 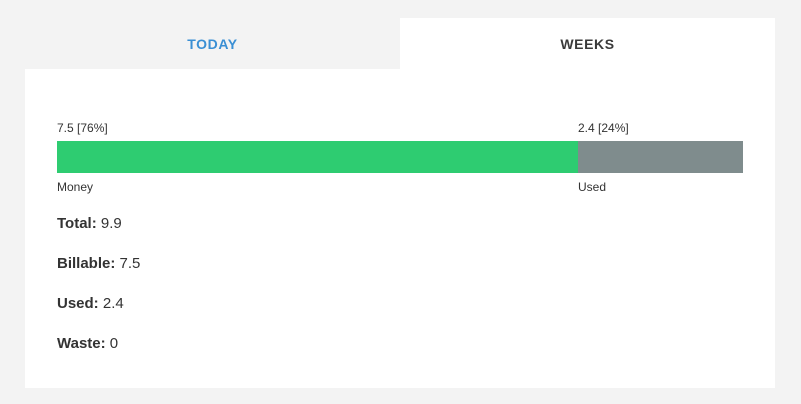 I want to click on stat-waste-label: Waste:, so click(x=81, y=343).